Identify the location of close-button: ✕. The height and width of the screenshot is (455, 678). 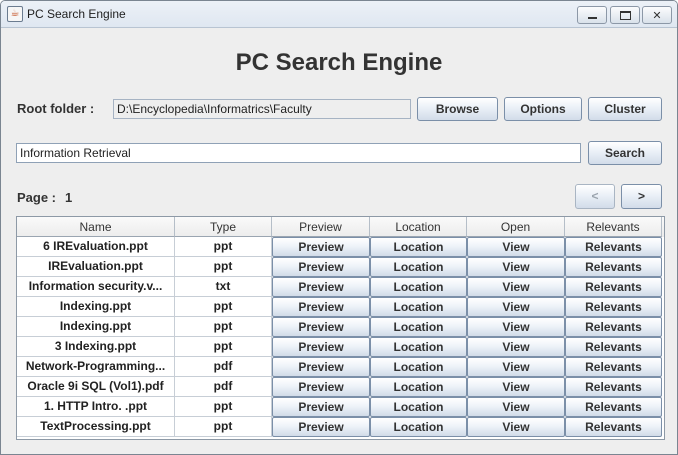
(657, 15).